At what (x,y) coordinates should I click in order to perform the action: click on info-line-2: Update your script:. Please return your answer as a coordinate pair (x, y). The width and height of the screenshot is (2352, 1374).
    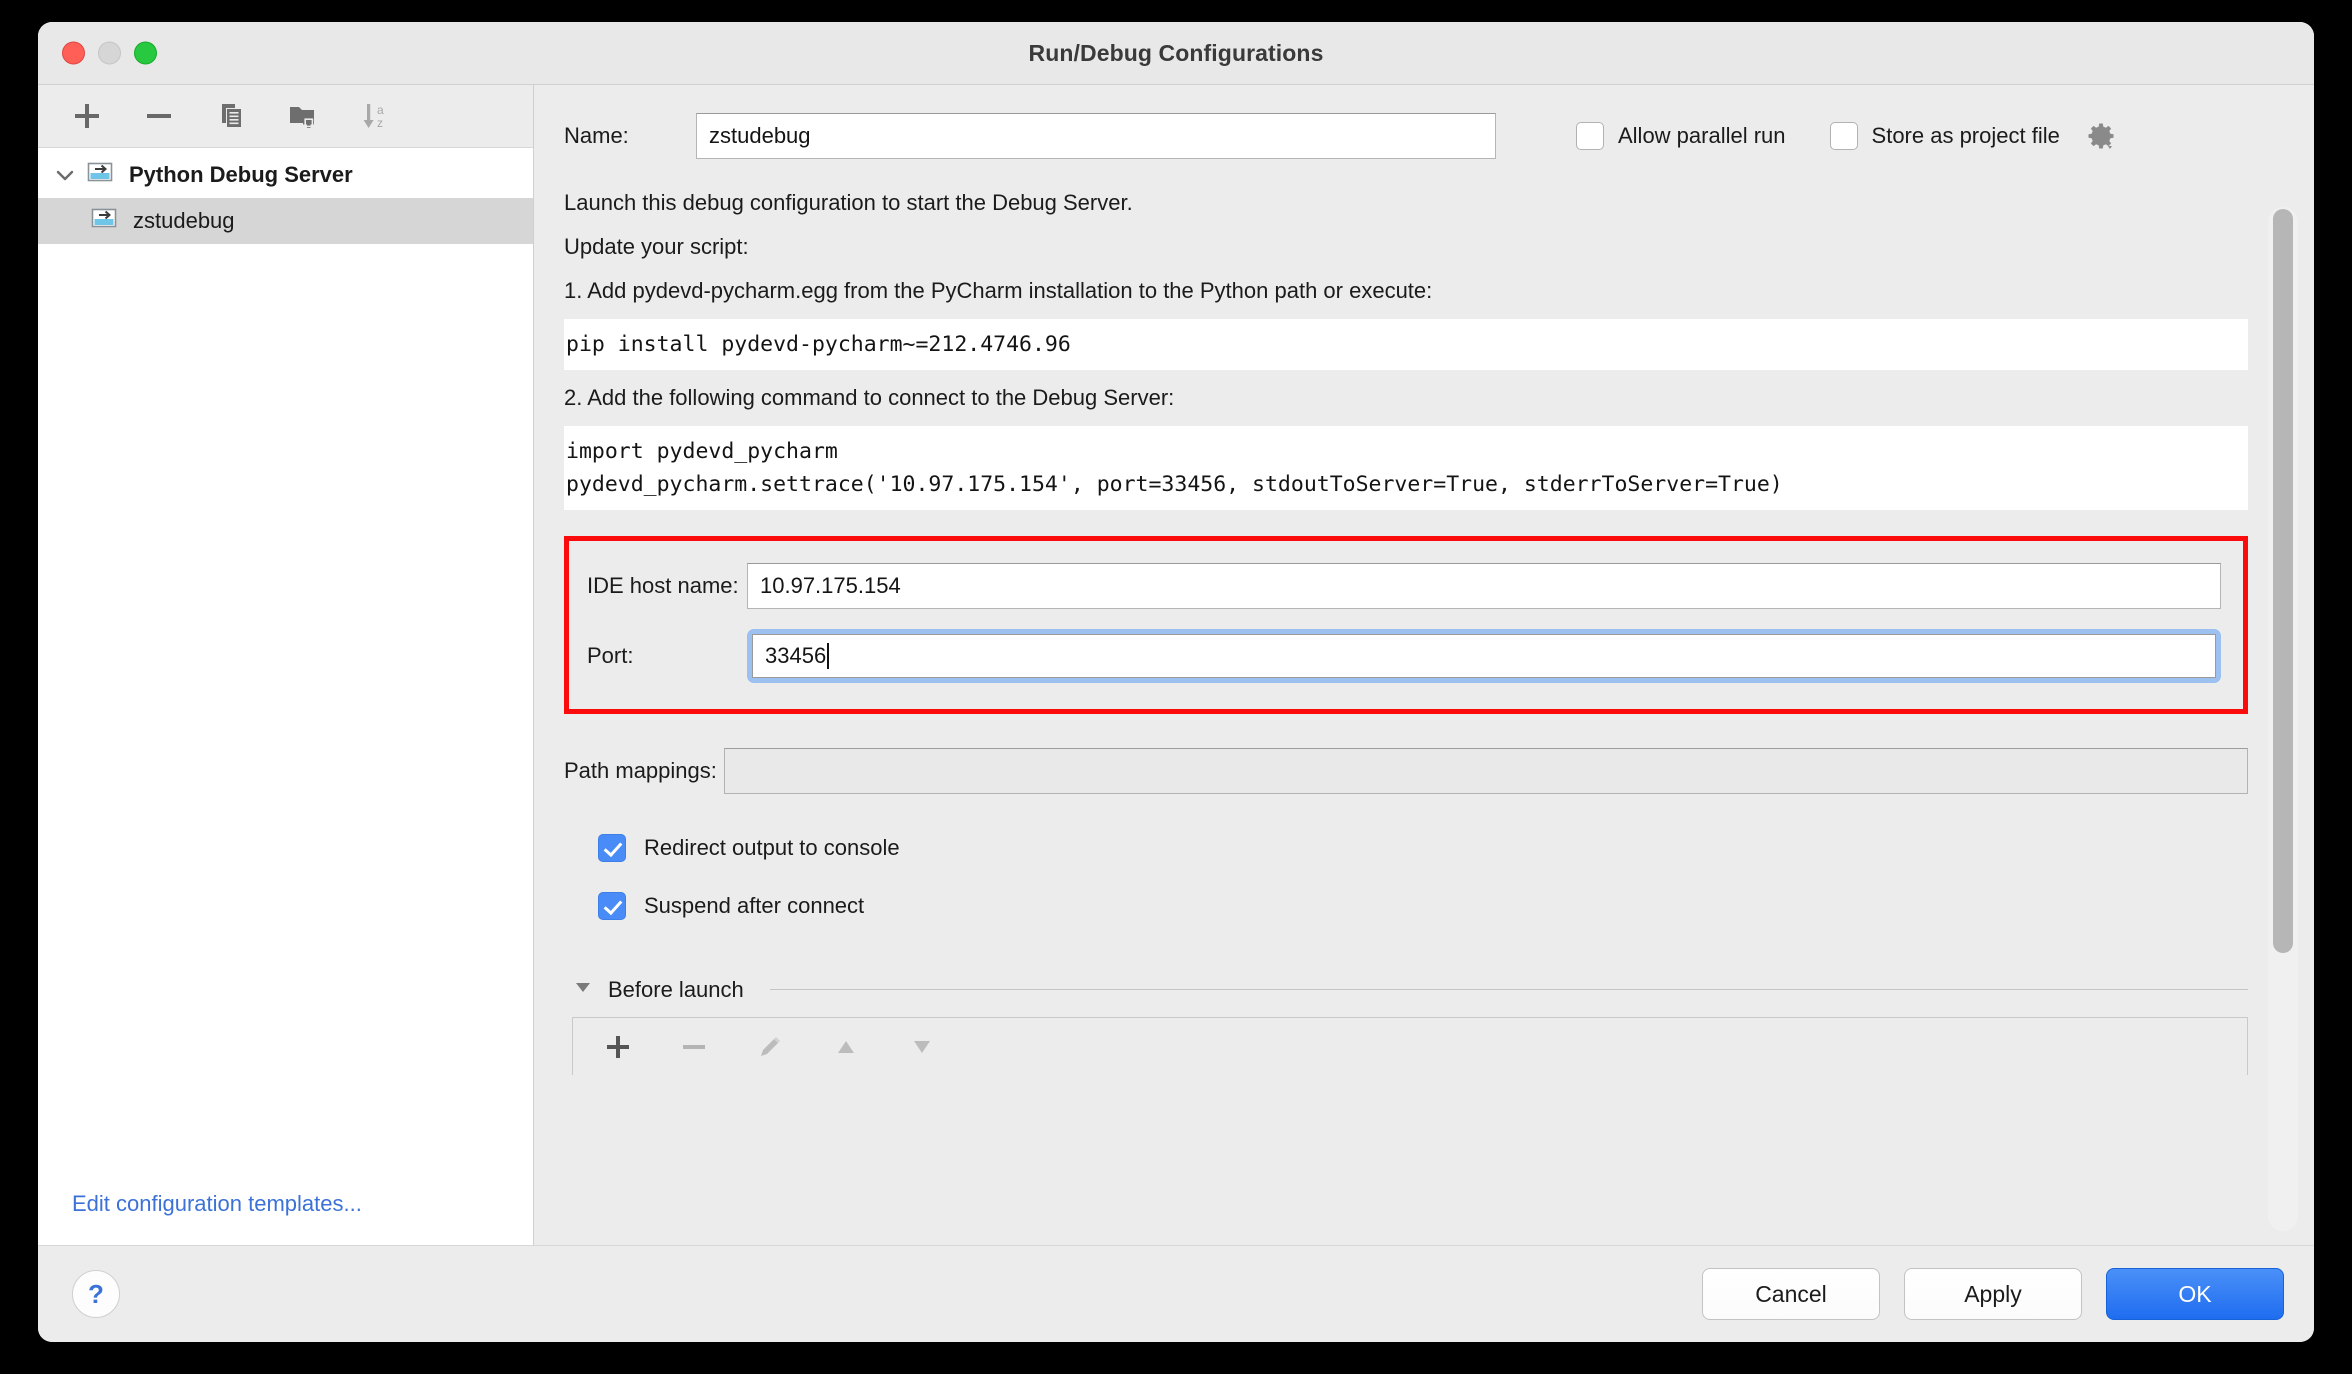
    Looking at the image, I should click on (656, 246).